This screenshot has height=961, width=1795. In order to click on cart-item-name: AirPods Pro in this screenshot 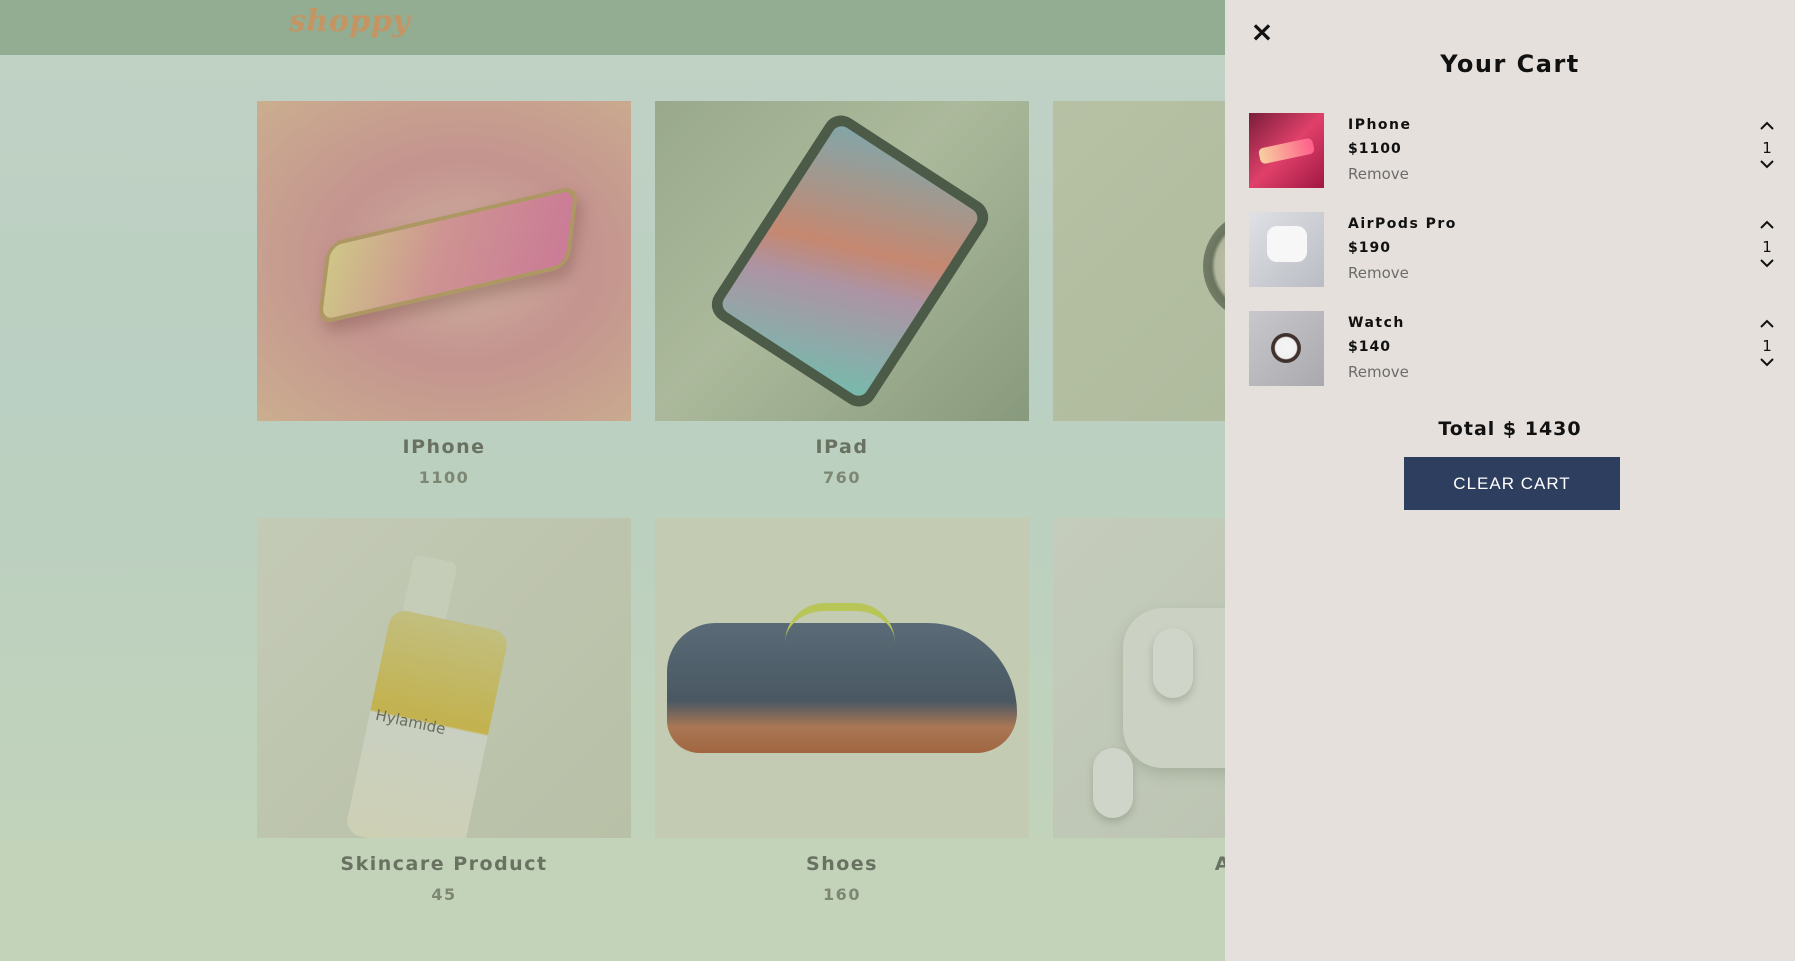, I will do `click(1402, 224)`.